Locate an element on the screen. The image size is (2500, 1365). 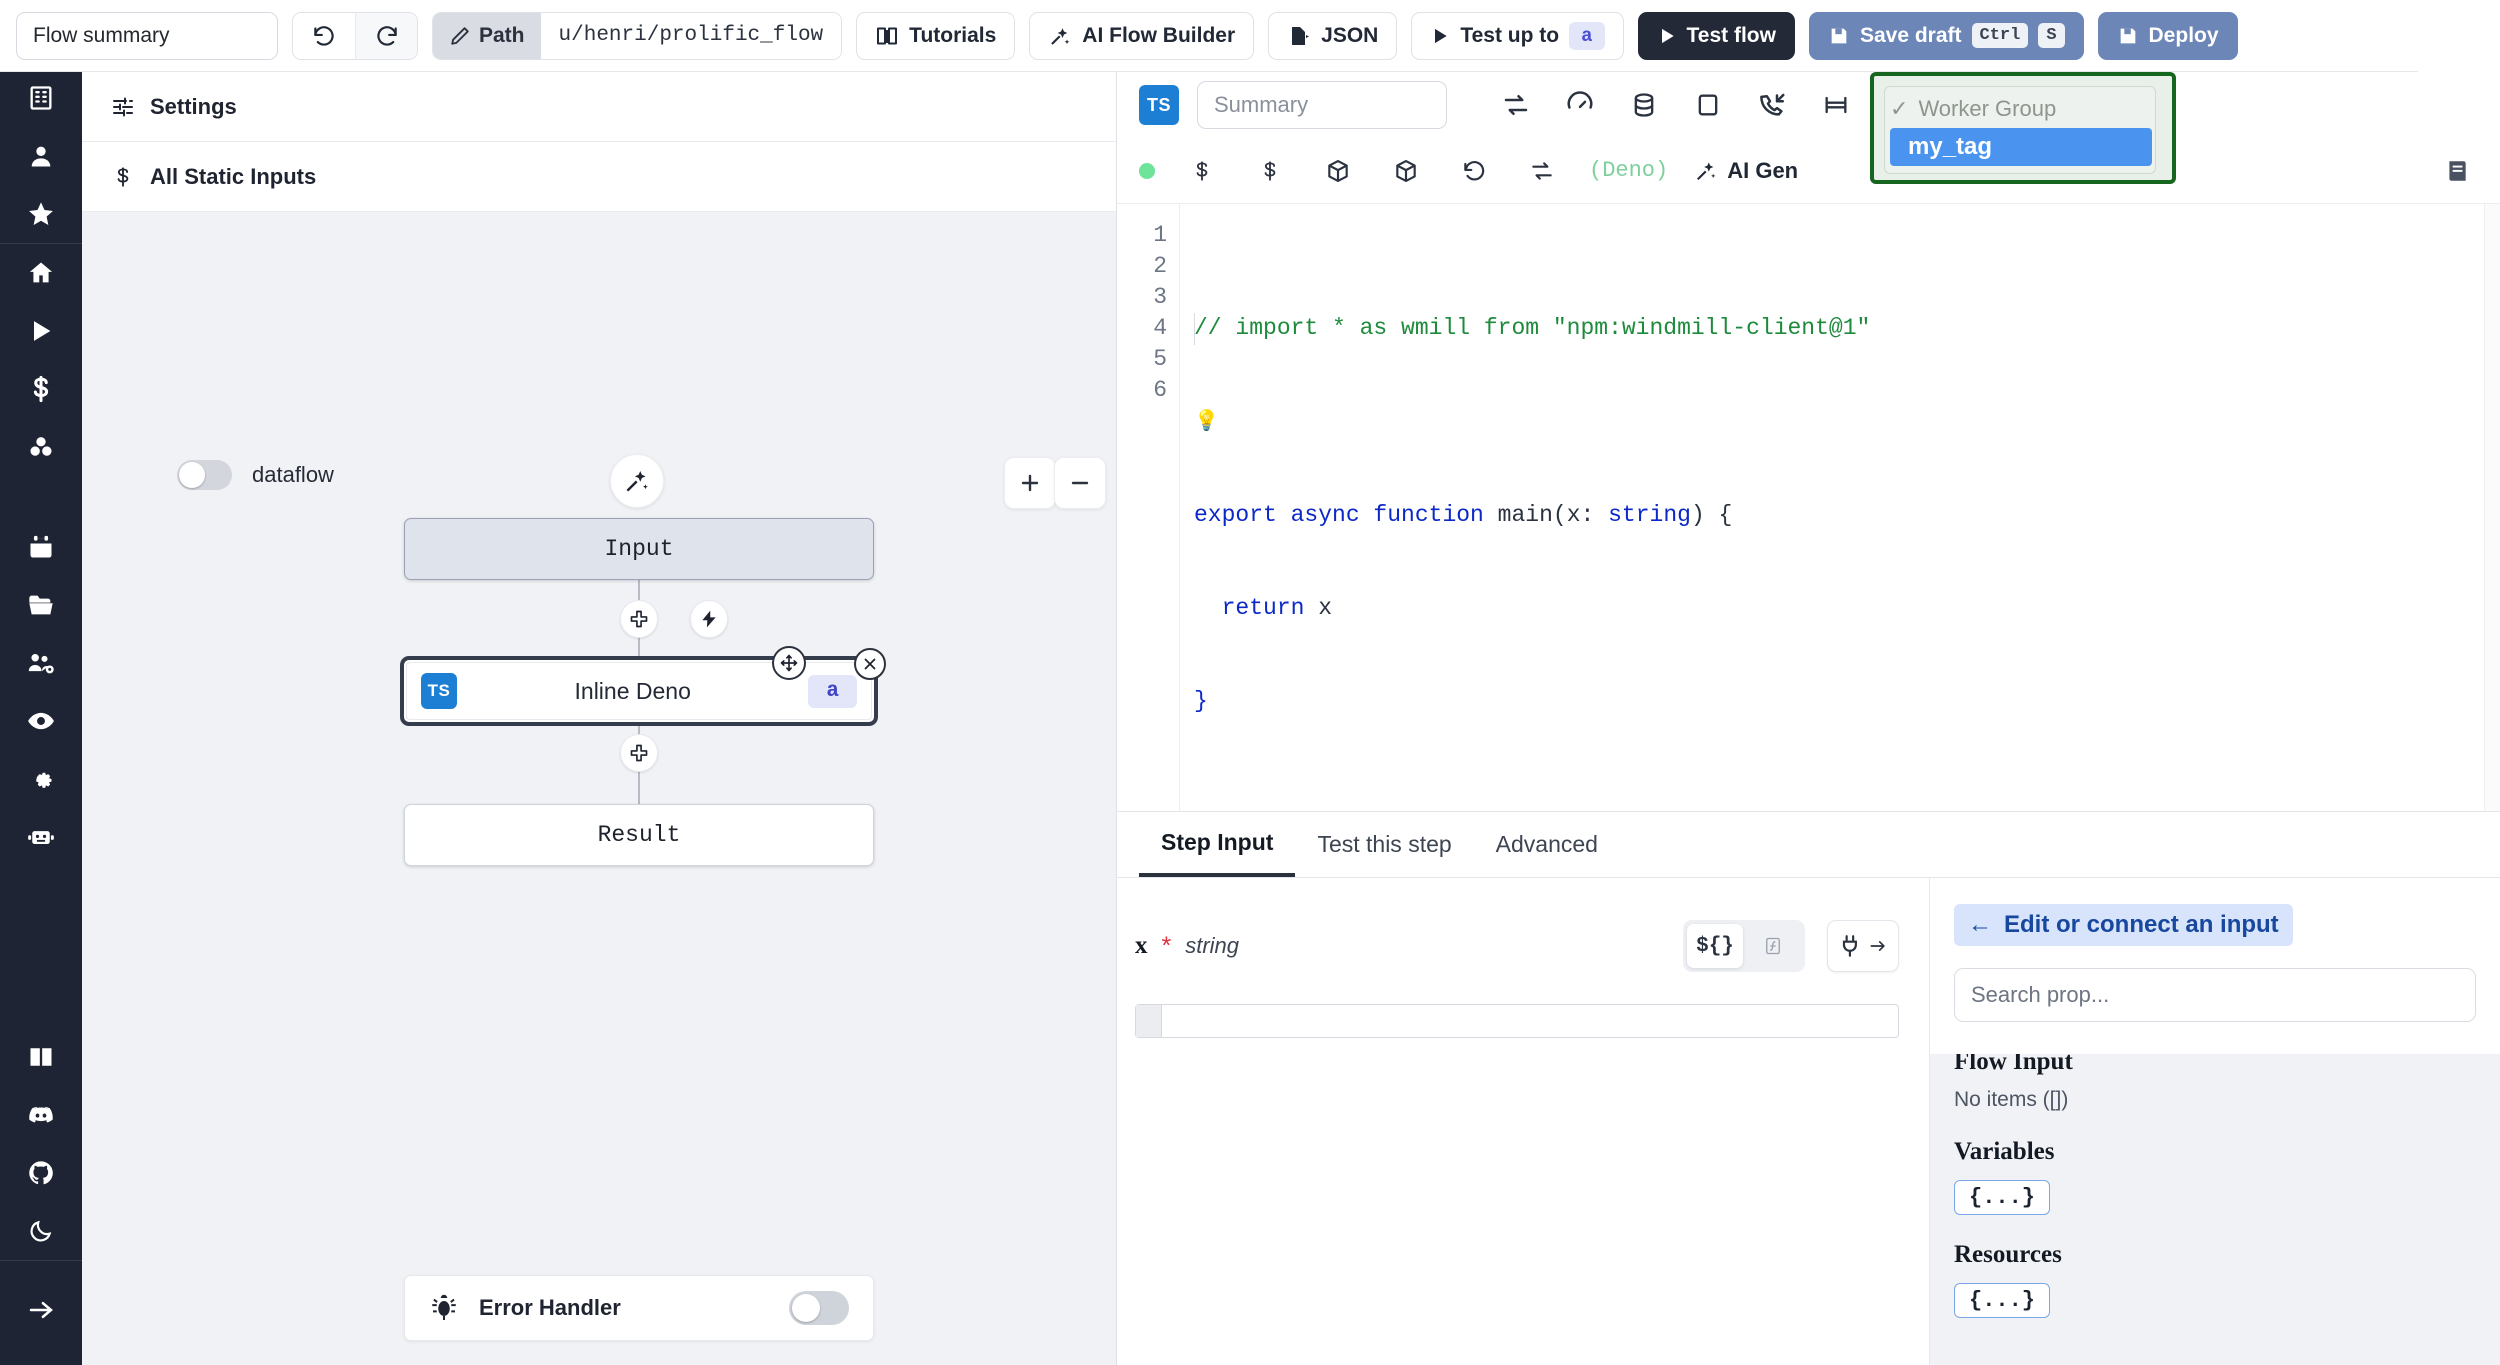
javascript-mode-button is located at coordinates (1773, 946).